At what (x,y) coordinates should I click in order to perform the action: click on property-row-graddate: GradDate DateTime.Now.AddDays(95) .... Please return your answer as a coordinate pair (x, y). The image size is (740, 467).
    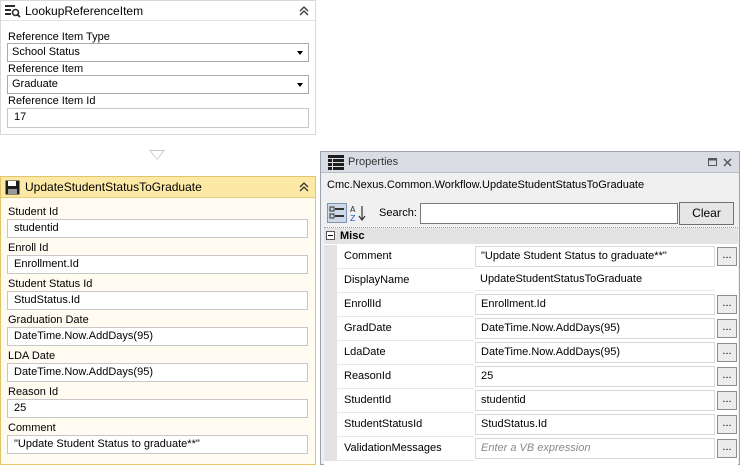
    Looking at the image, I should click on (531, 329).